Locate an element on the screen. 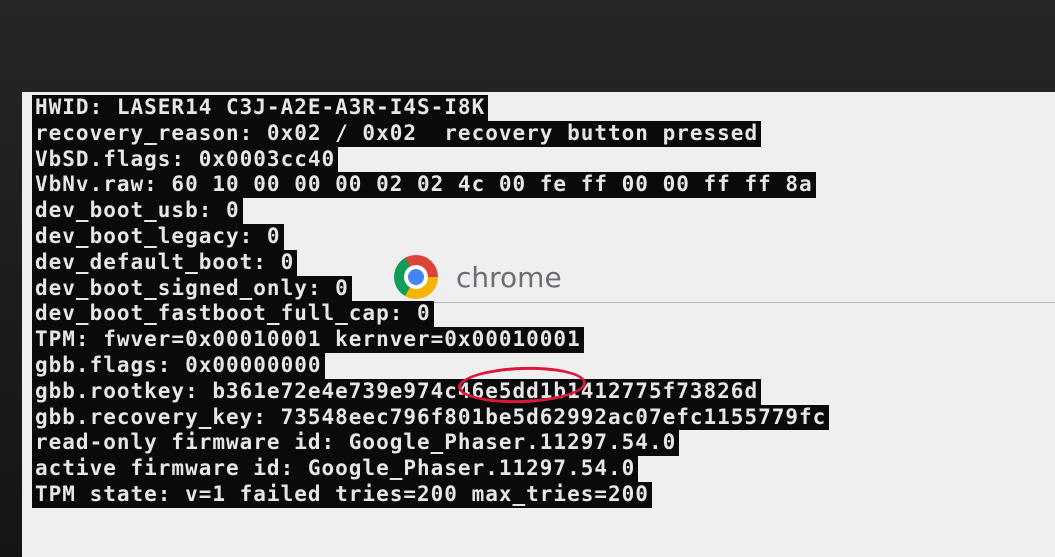 The width and height of the screenshot is (1055, 557). debug-line-dev-boot-fastboot: dev_boot_fastboot_full_cap: 0 is located at coordinates (430, 314).